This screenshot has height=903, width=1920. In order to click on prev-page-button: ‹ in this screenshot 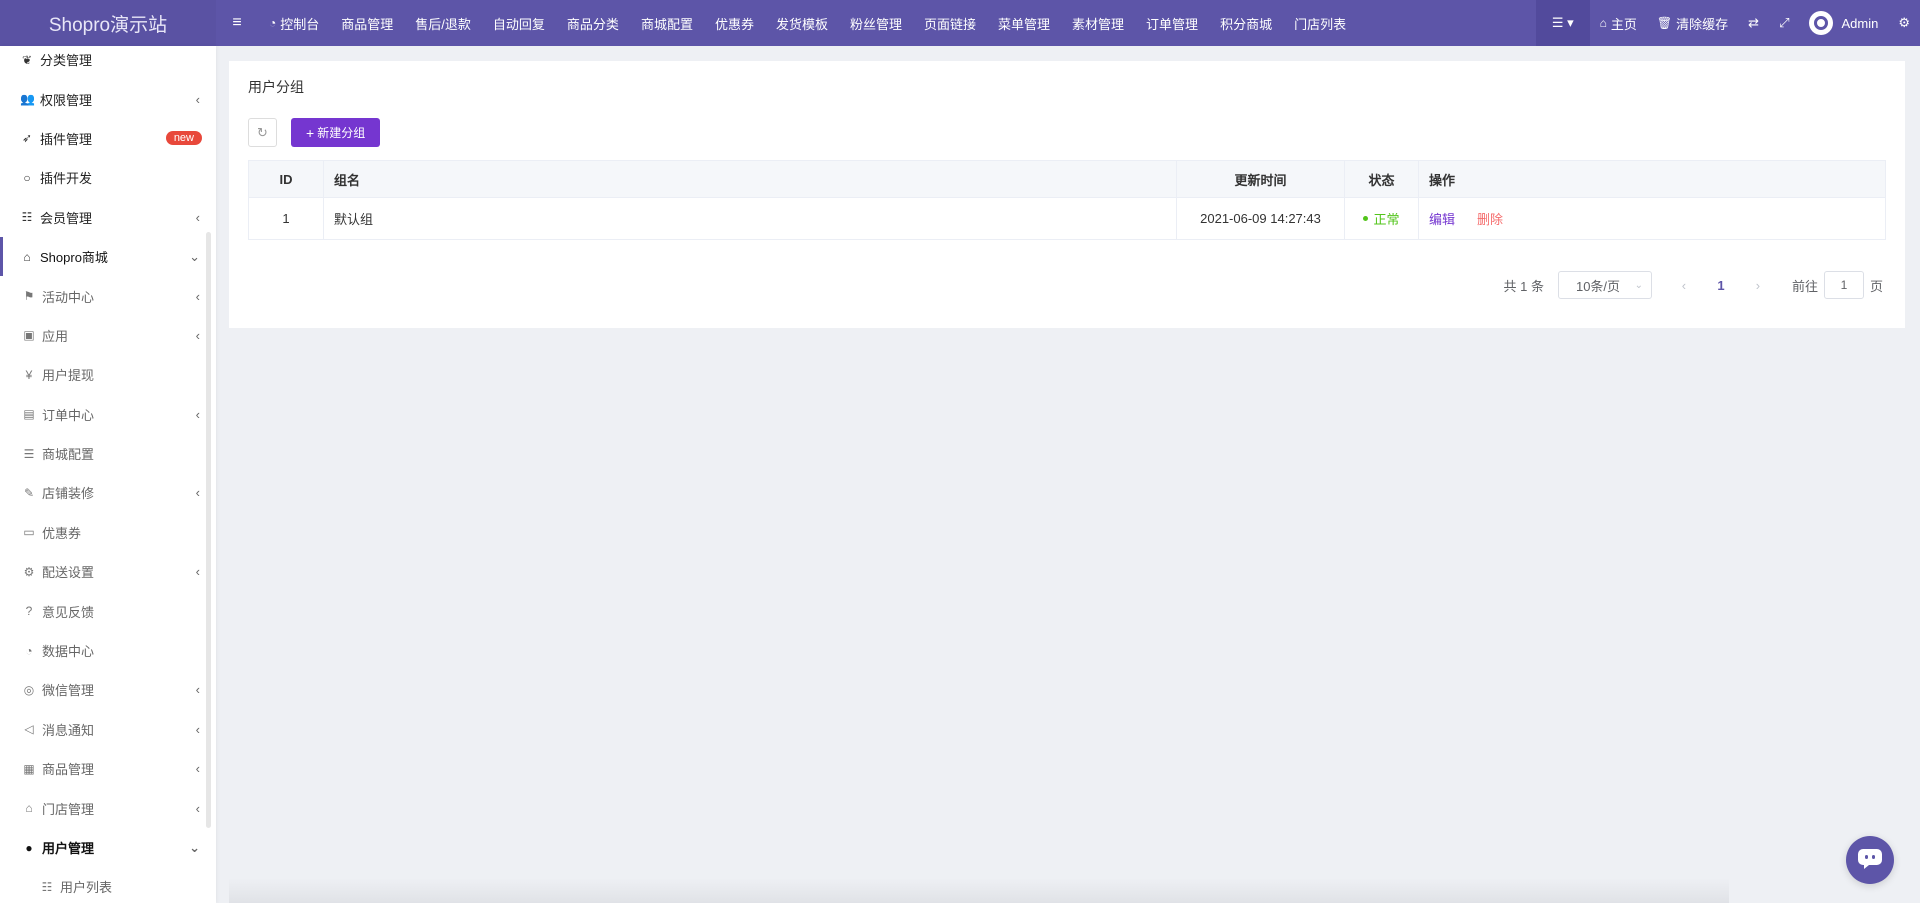, I will do `click(1684, 285)`.